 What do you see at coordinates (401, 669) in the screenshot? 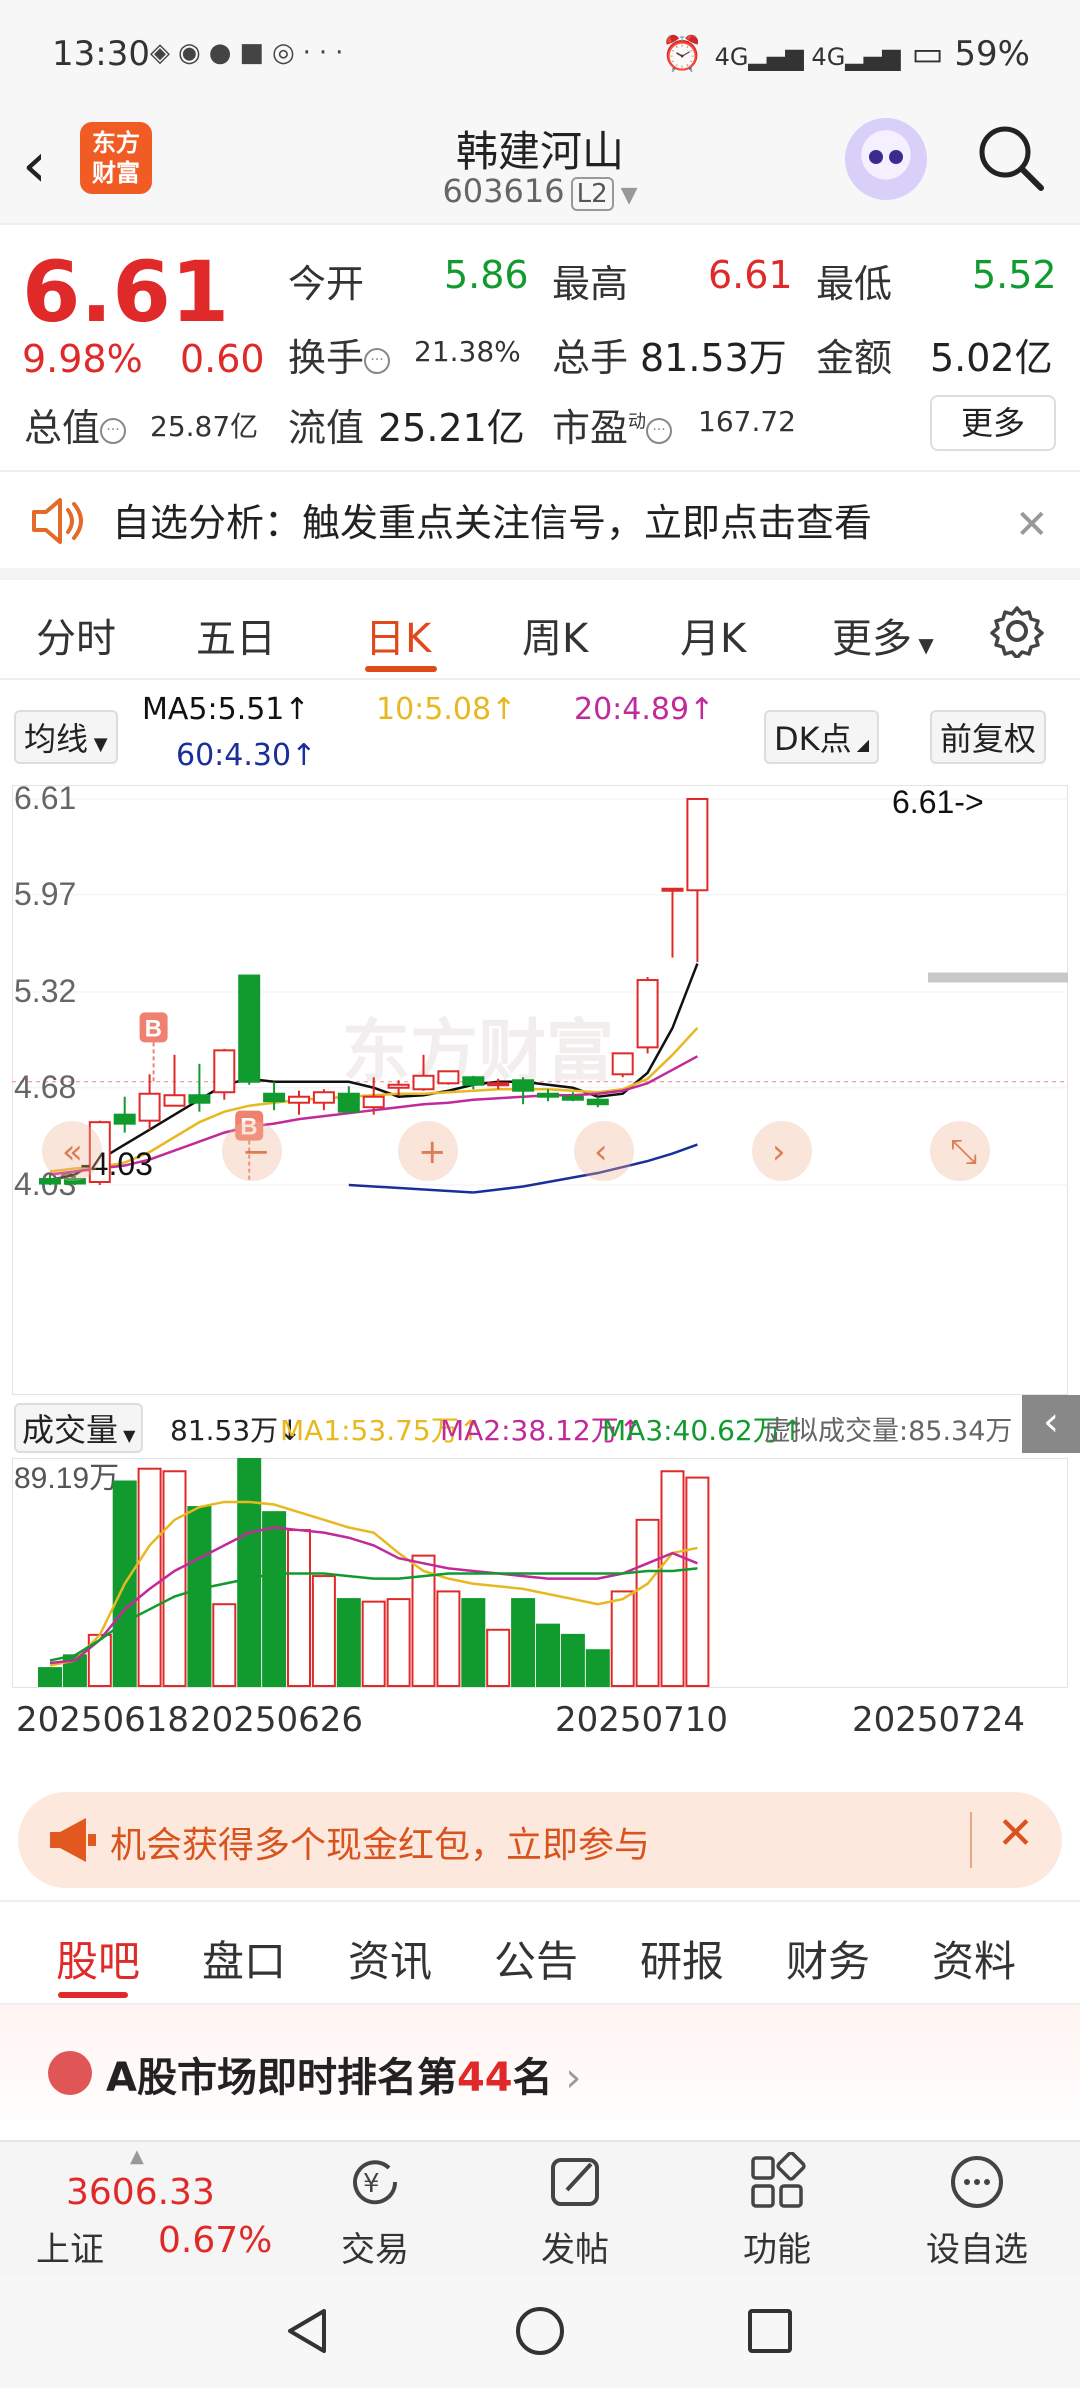
I see `active-tab-indicator` at bounding box center [401, 669].